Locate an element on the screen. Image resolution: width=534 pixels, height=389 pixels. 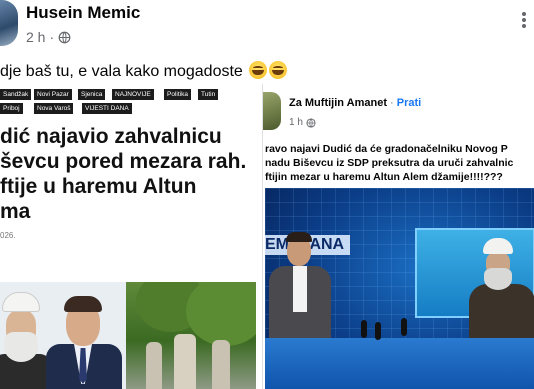
article-photo is located at coordinates (128, 335).